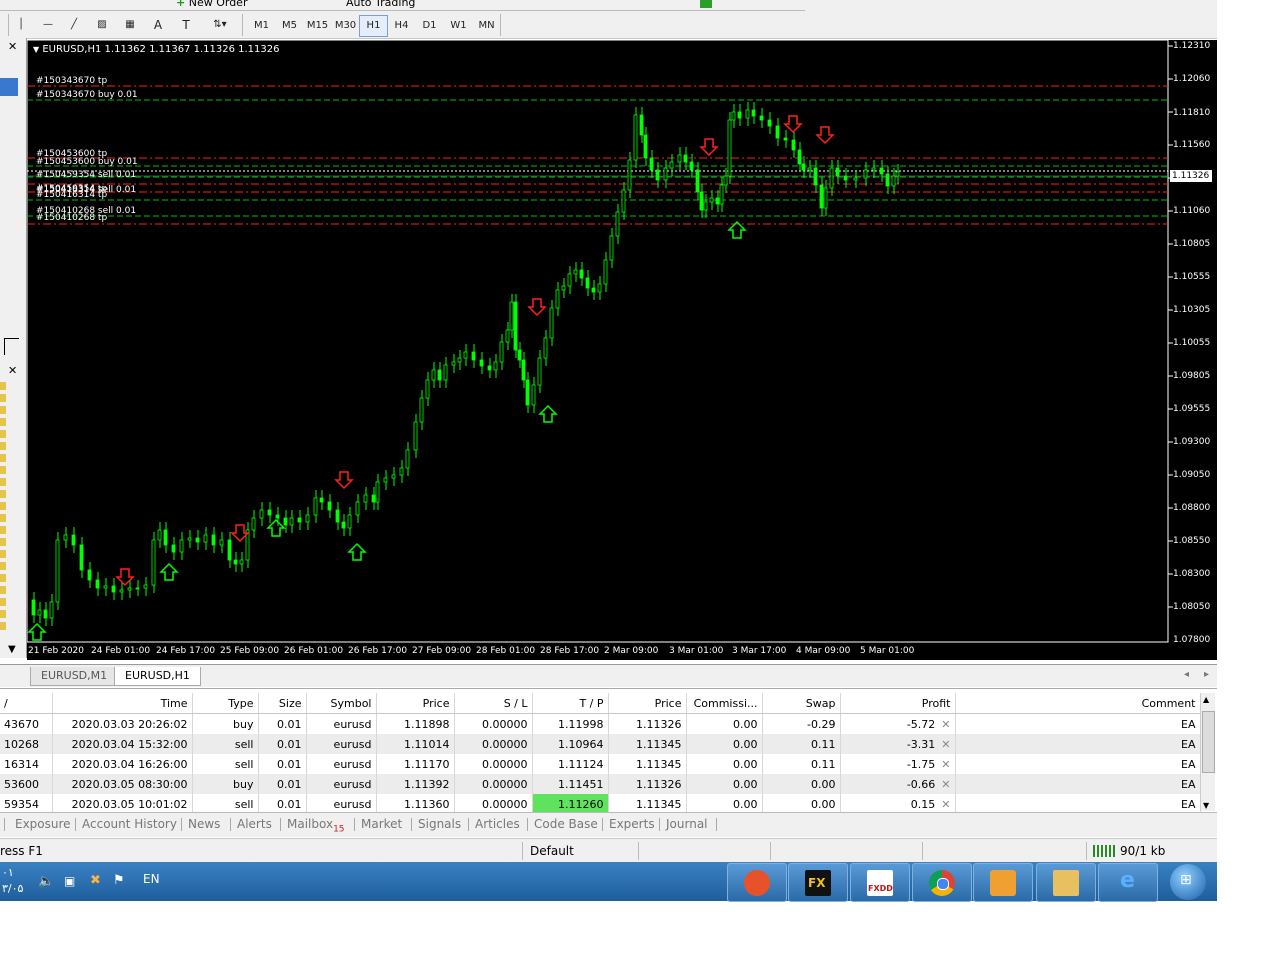 The width and height of the screenshot is (1280, 960). Describe the element at coordinates (282, 703) in the screenshot. I see `column-header: Size` at that location.